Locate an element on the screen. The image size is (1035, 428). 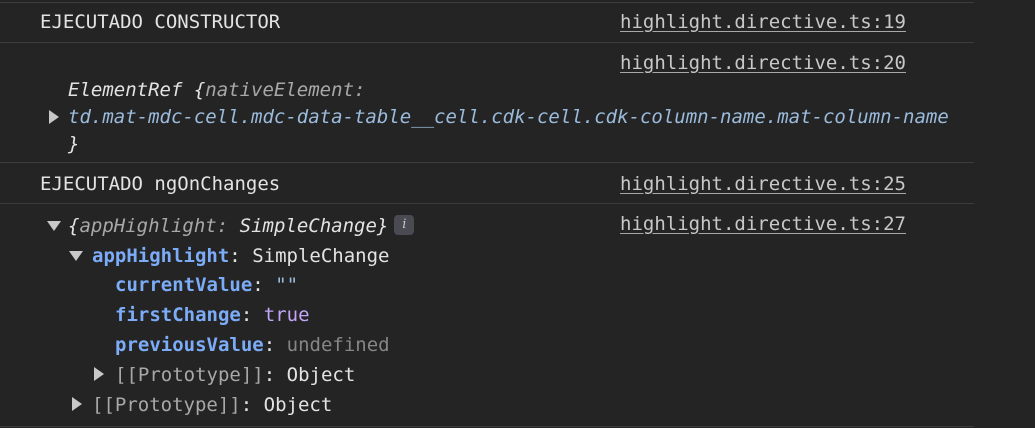
property-value: "" is located at coordinates (287, 285).